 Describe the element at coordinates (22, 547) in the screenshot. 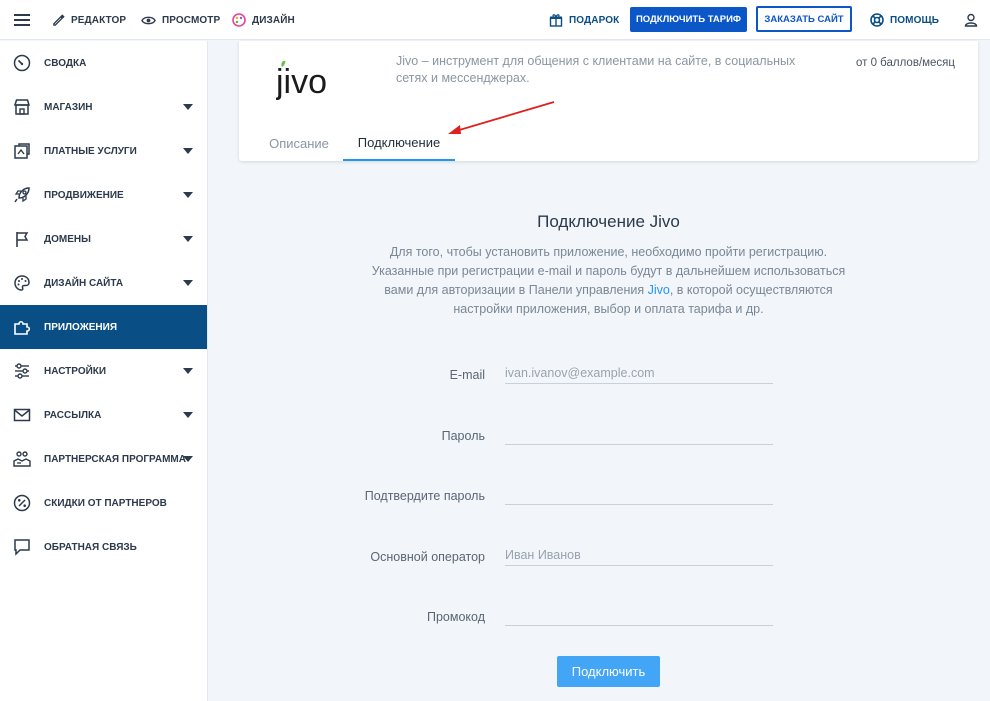

I see `chat-icon` at that location.